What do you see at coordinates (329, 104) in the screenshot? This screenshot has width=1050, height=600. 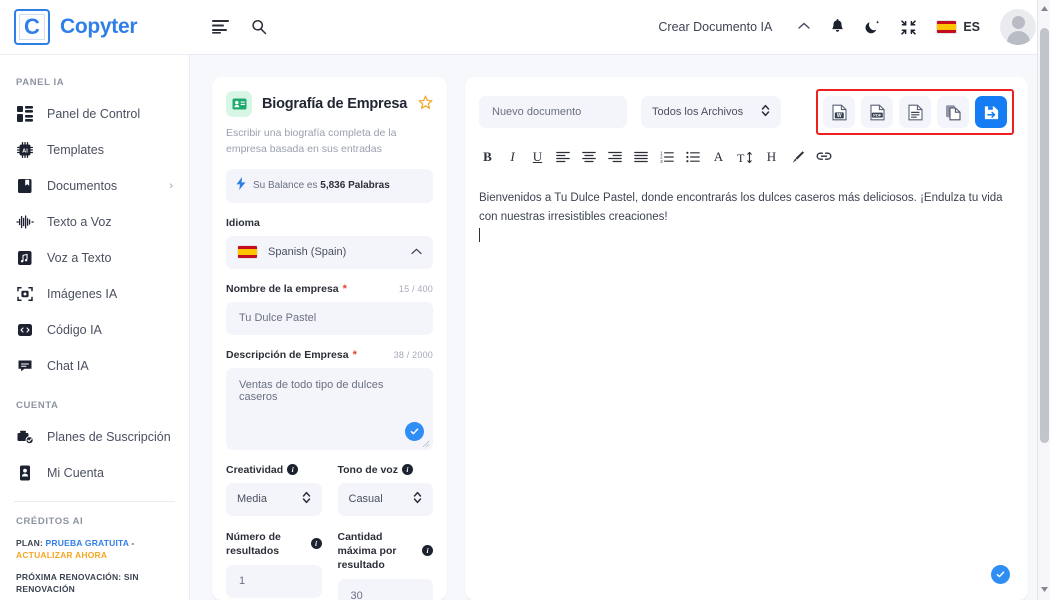 I see `template-header: Biografía de Empresa` at bounding box center [329, 104].